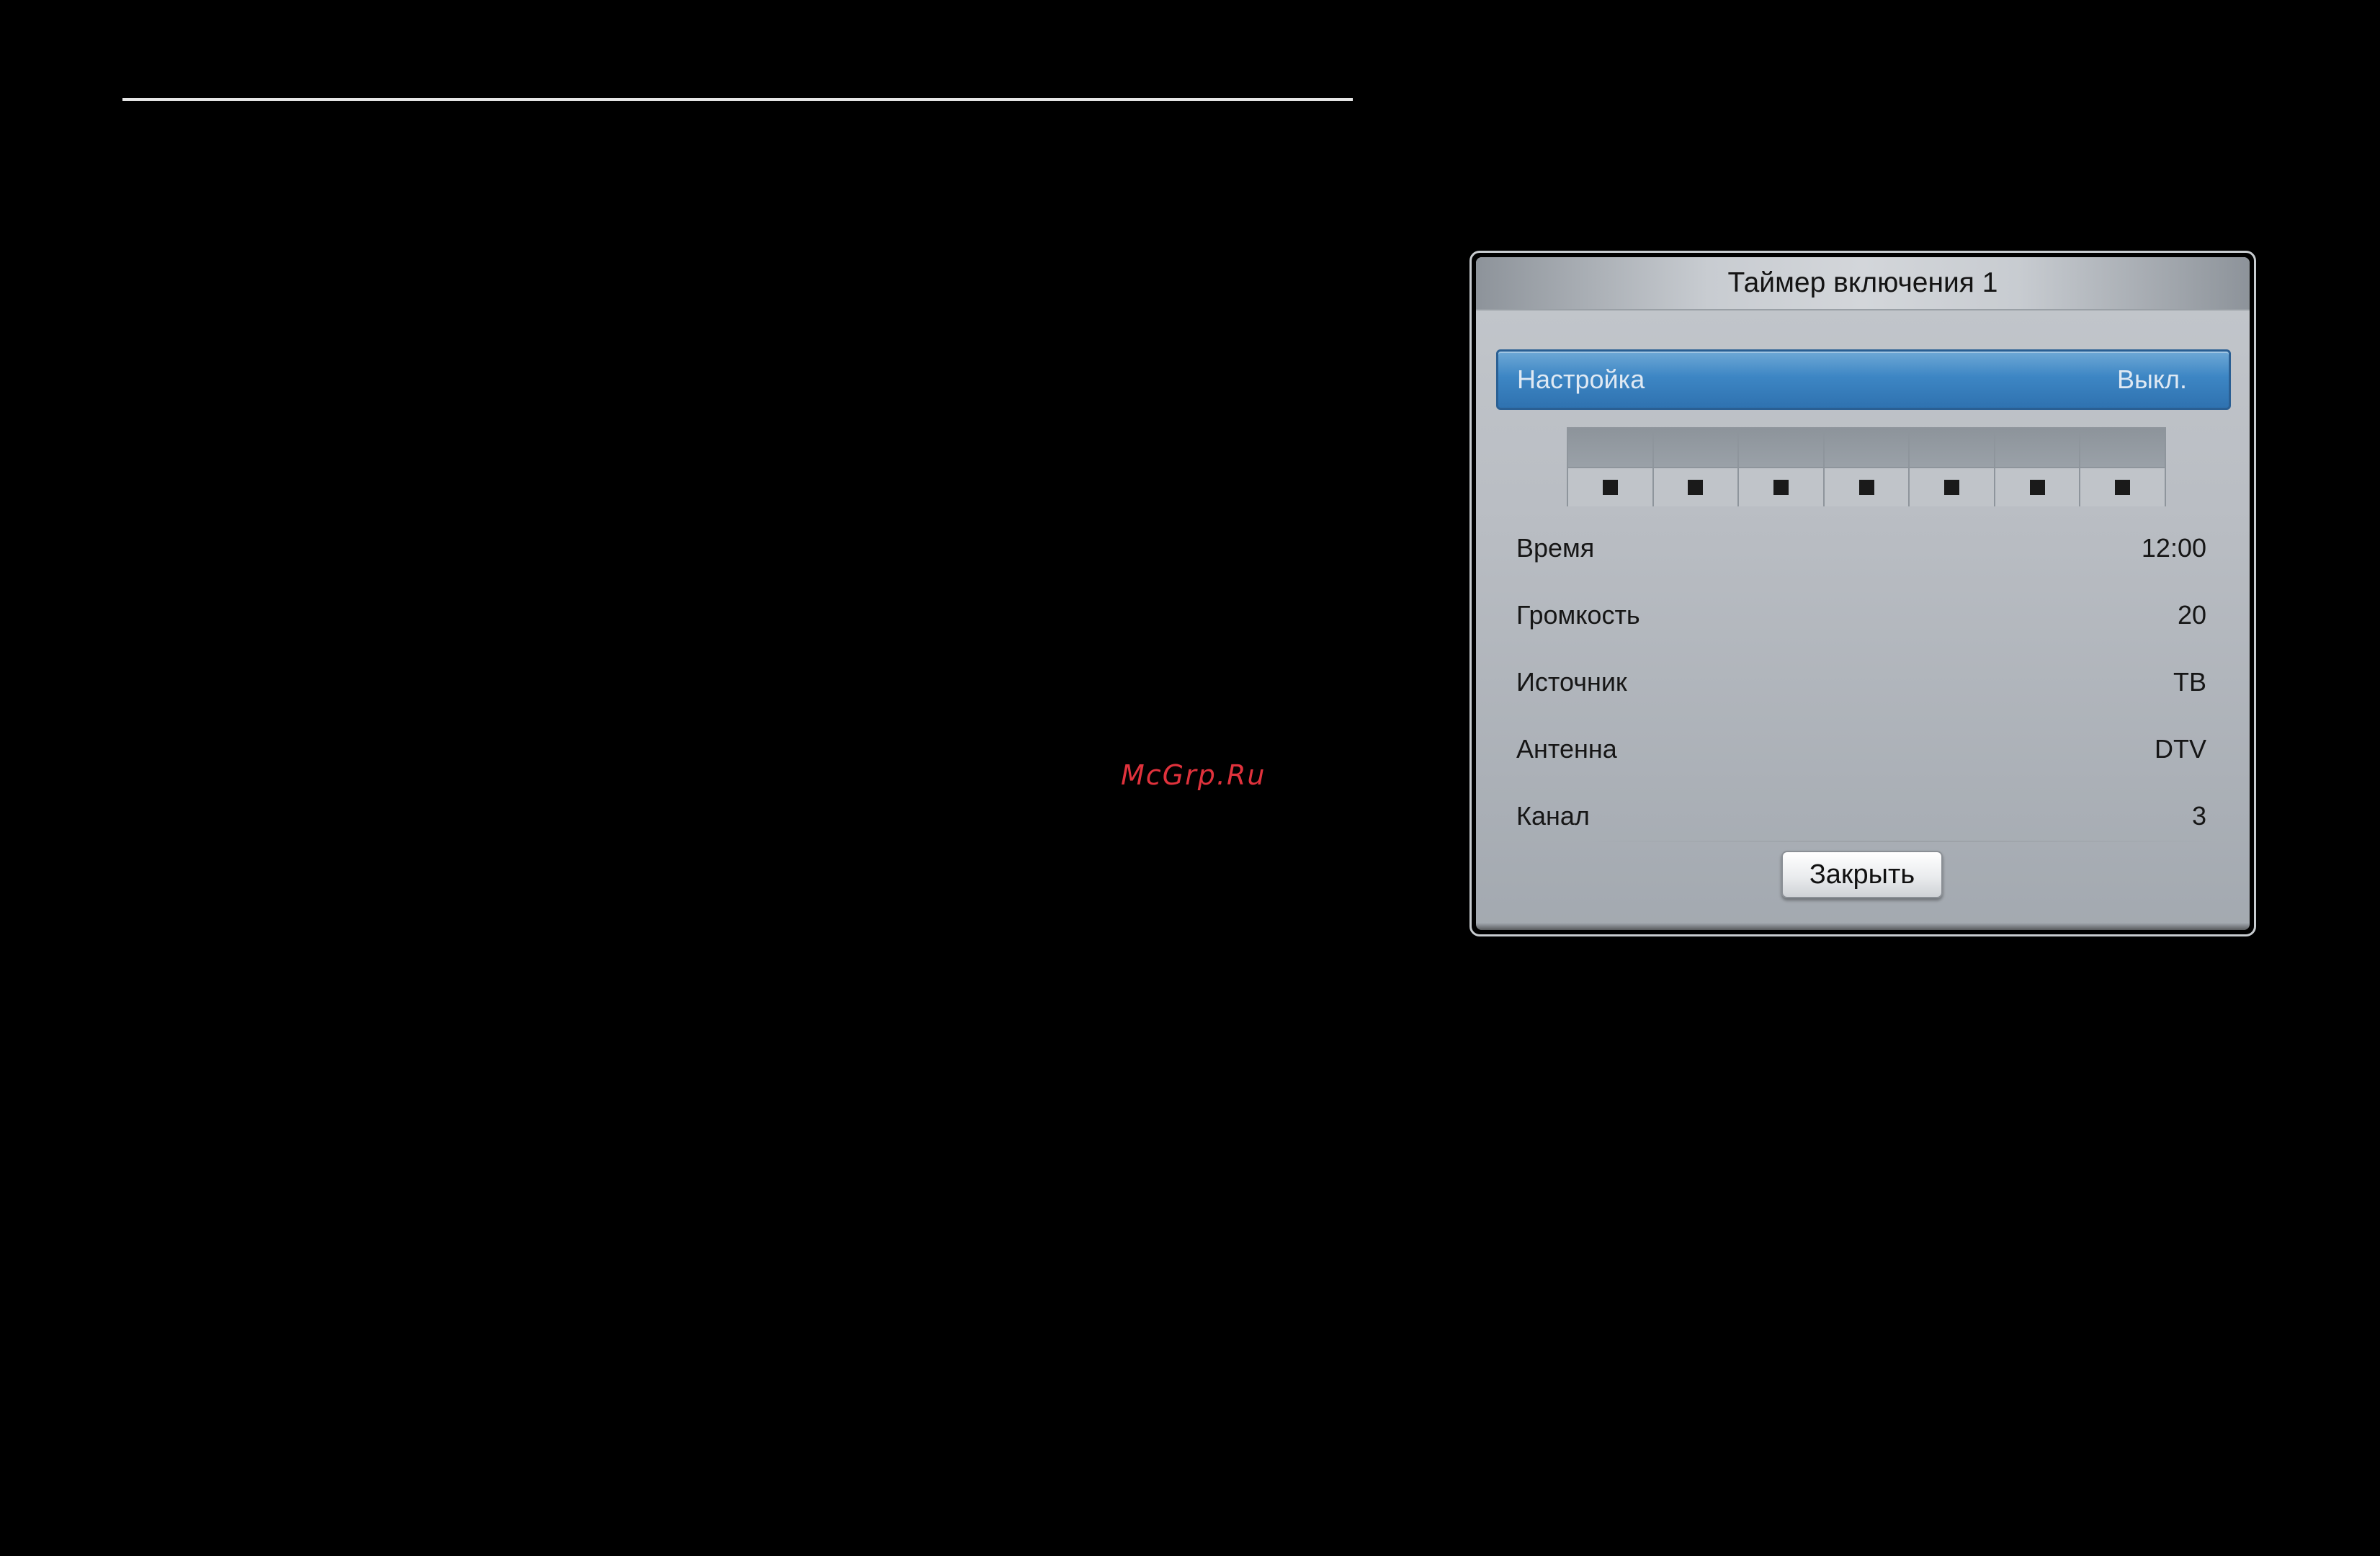 This screenshot has height=1556, width=2380. Describe the element at coordinates (1861, 548) in the screenshot. I see `time-row: Время 12:00` at that location.